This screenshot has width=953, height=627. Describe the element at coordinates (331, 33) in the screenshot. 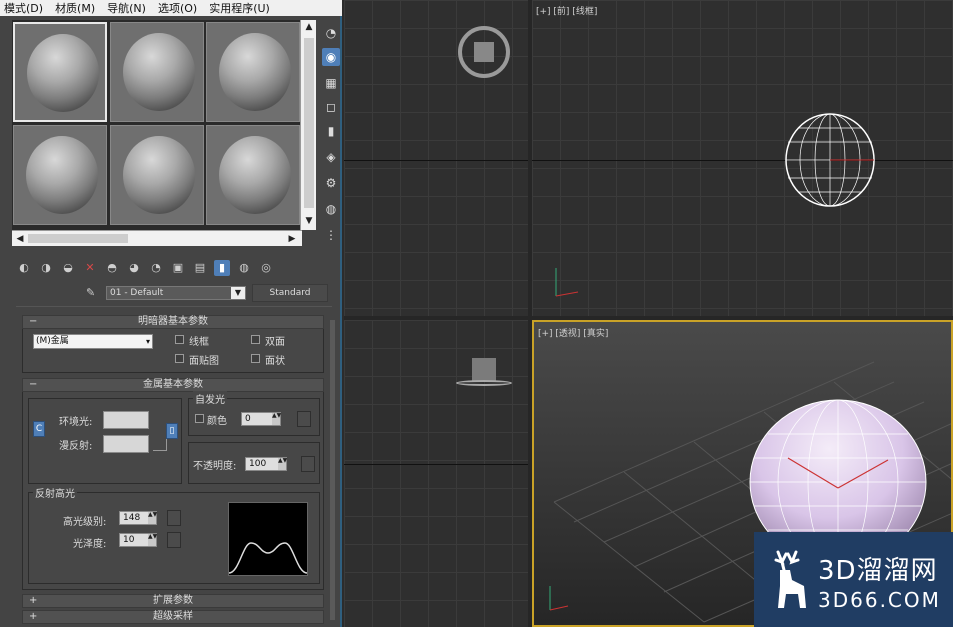

I see `sample-type-icon: ◔` at that location.